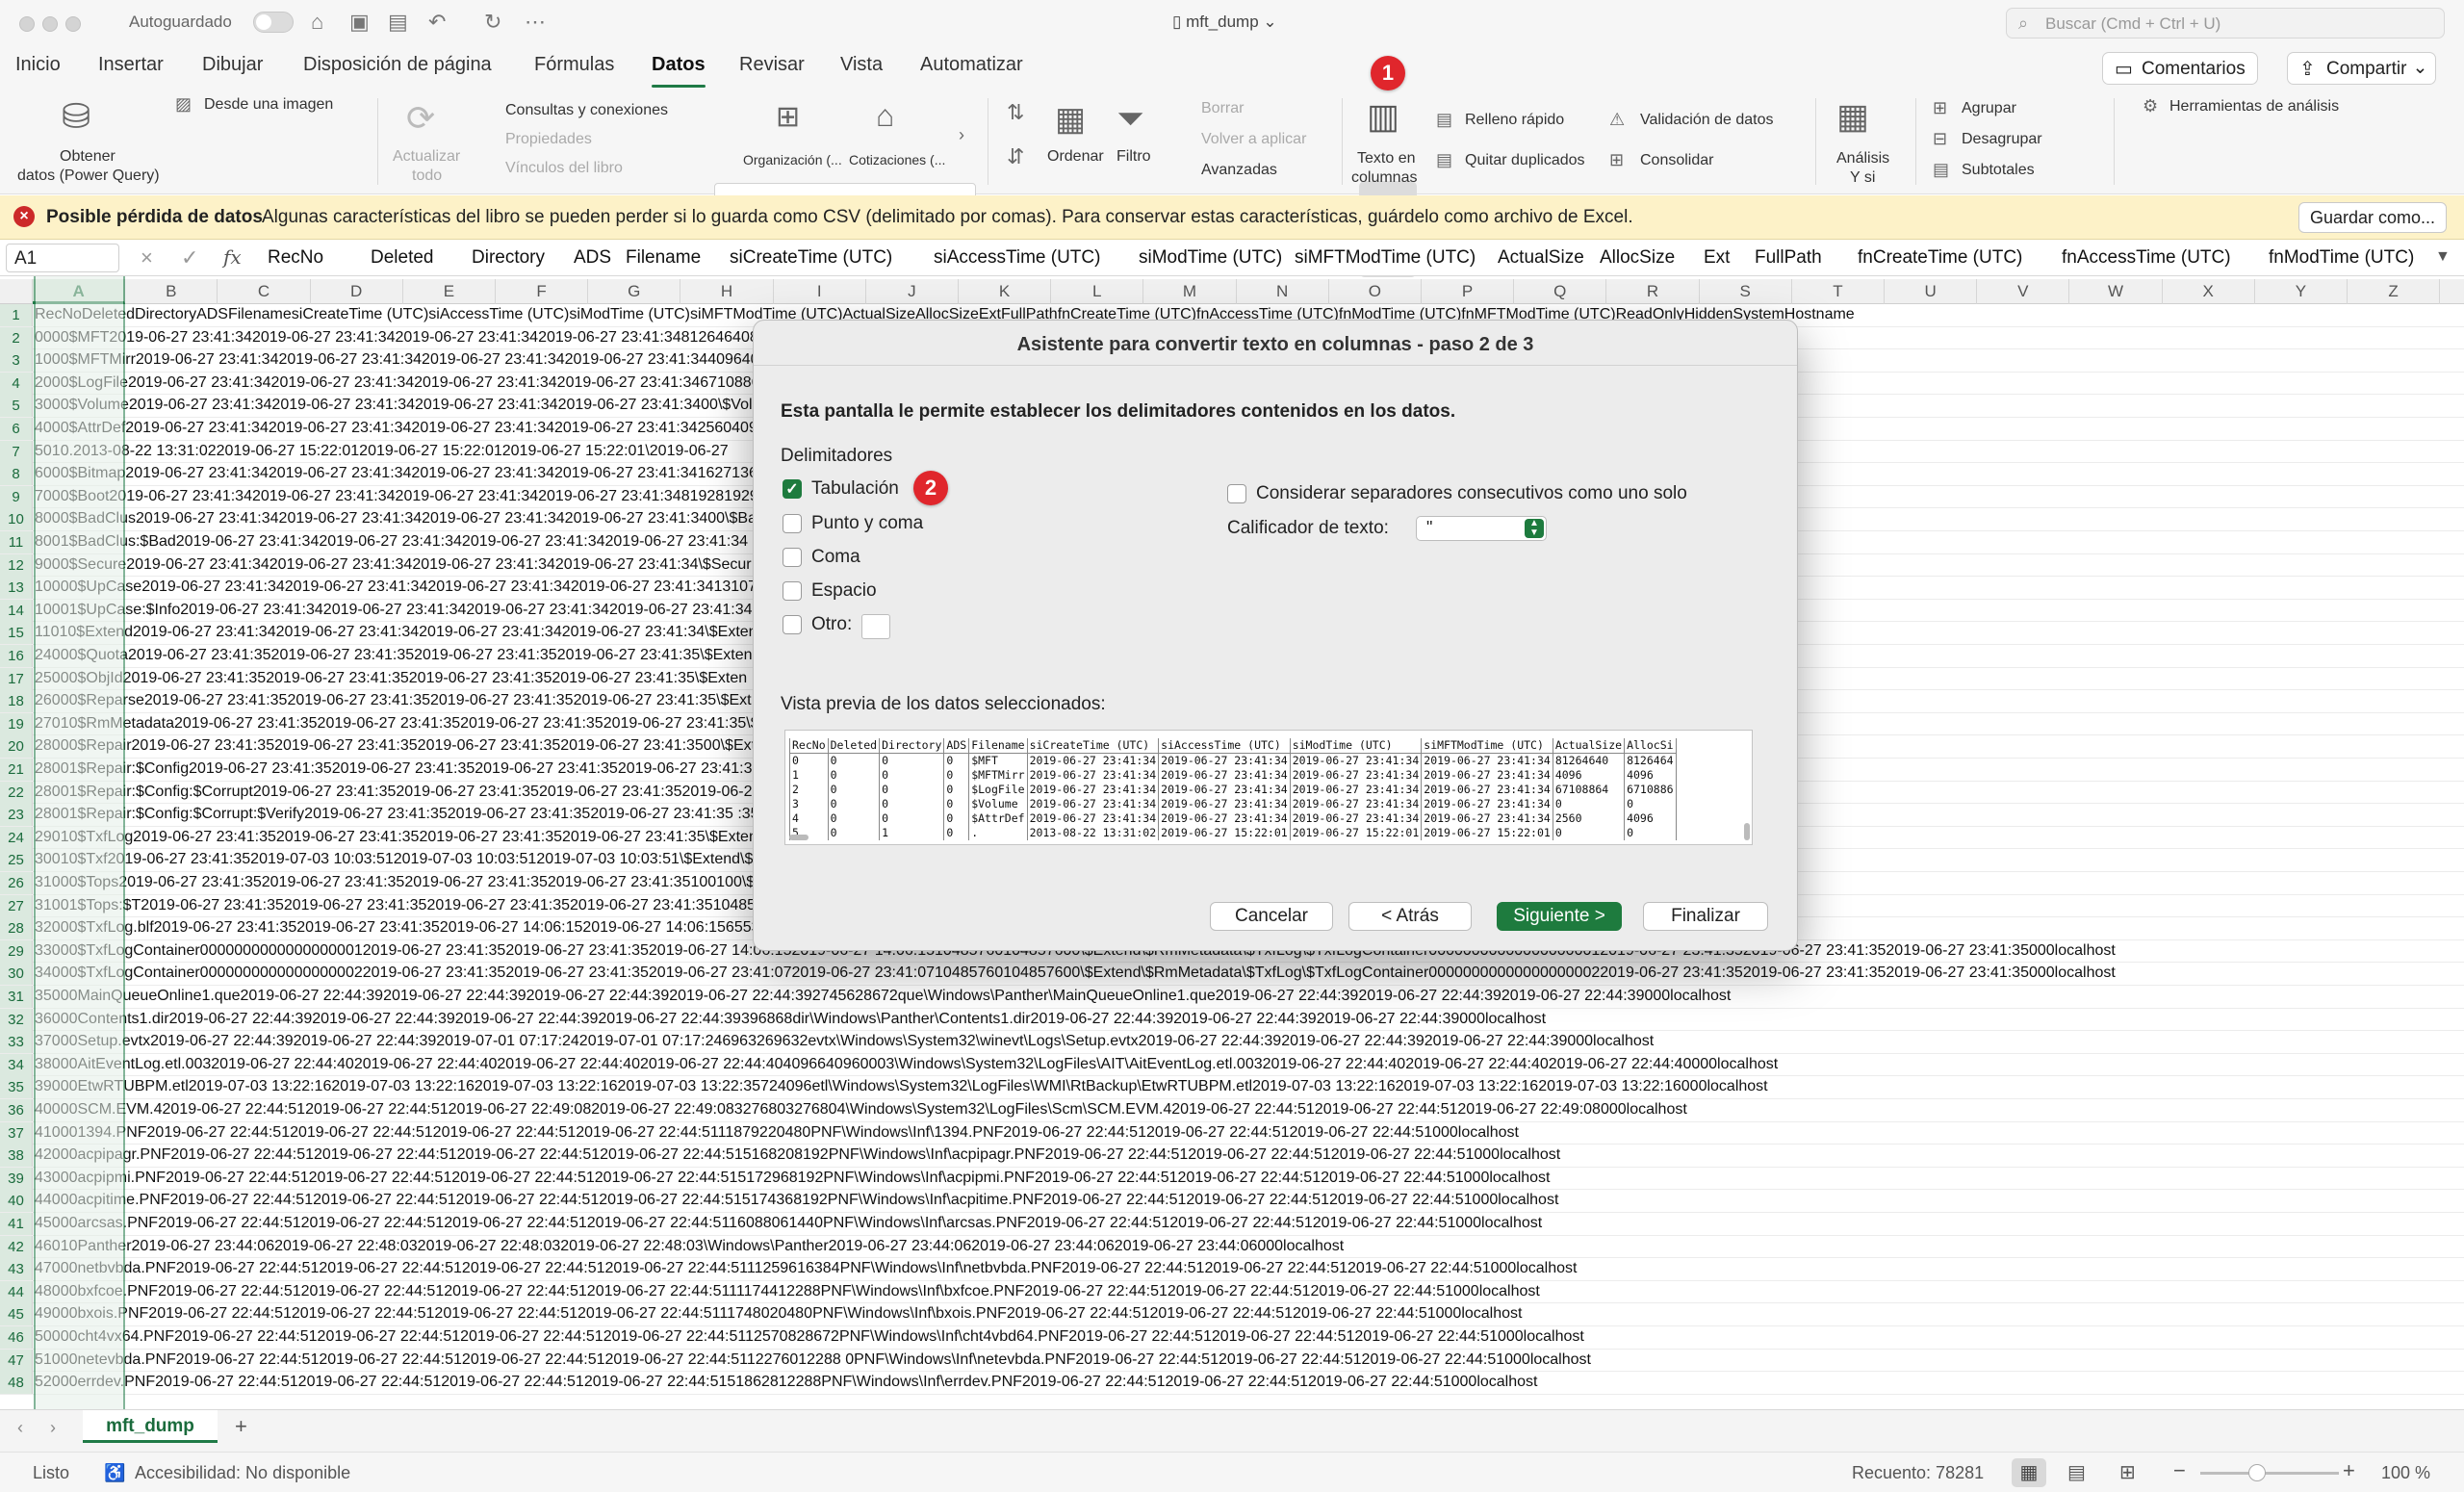 This screenshot has height=1492, width=2464. I want to click on row-header: 14, so click(16, 610).